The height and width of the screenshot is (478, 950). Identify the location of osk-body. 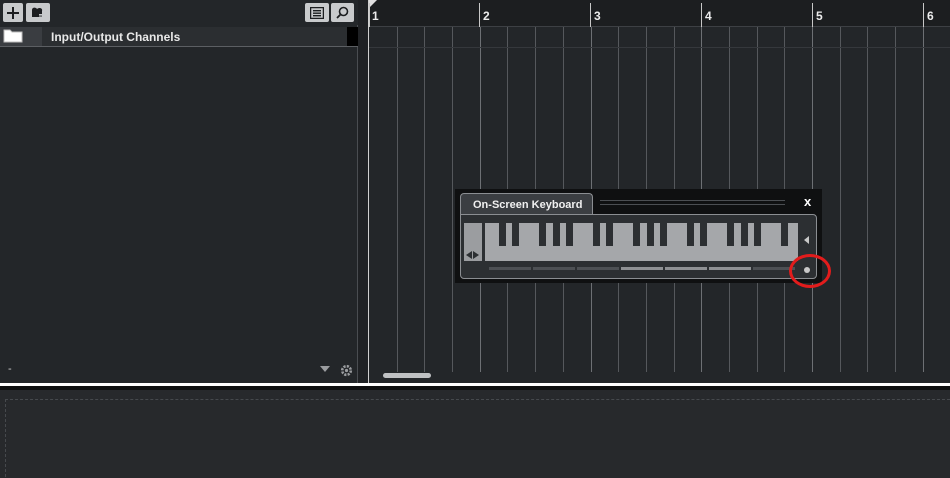
(638, 246).